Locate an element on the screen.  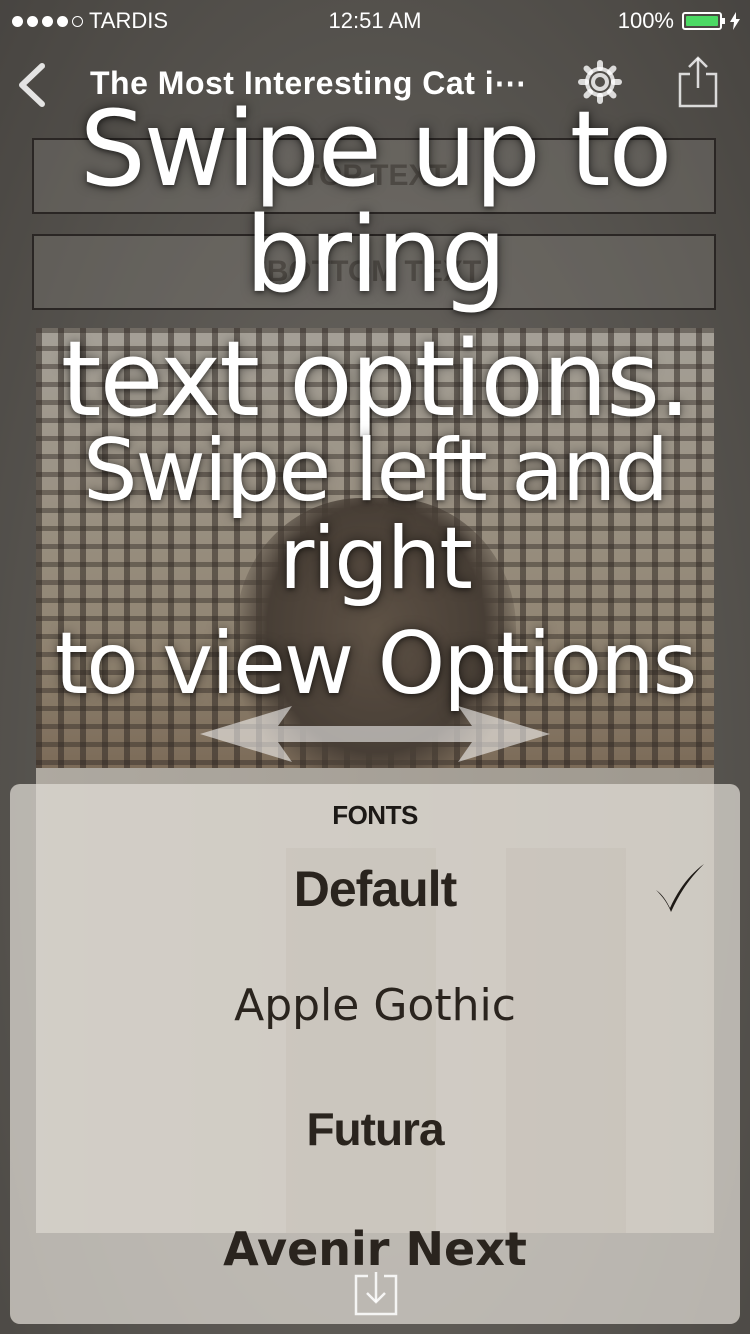
battery-icon is located at coordinates (703, 21).